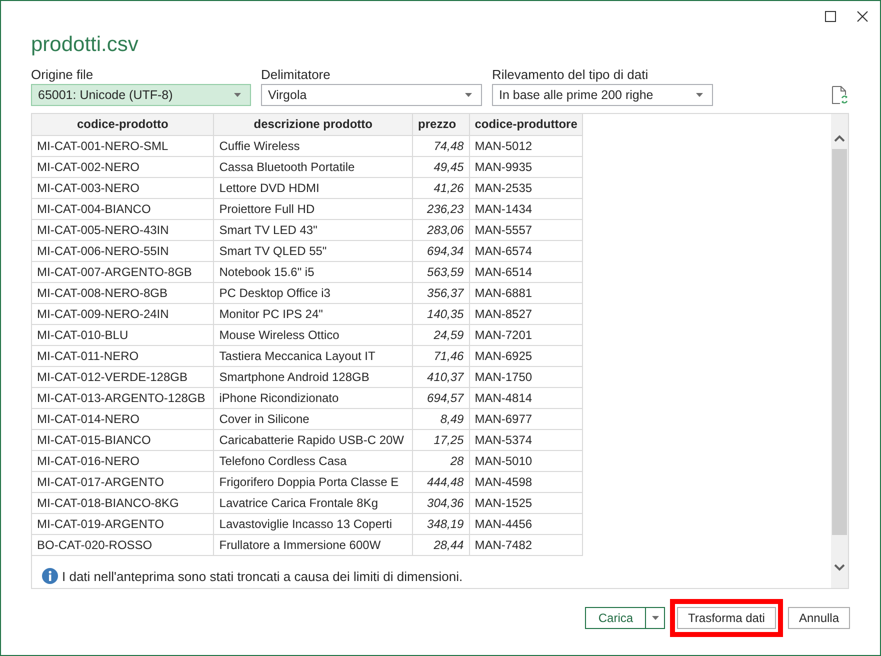 The width and height of the screenshot is (881, 656). I want to click on table-cell: 71,46, so click(441, 355).